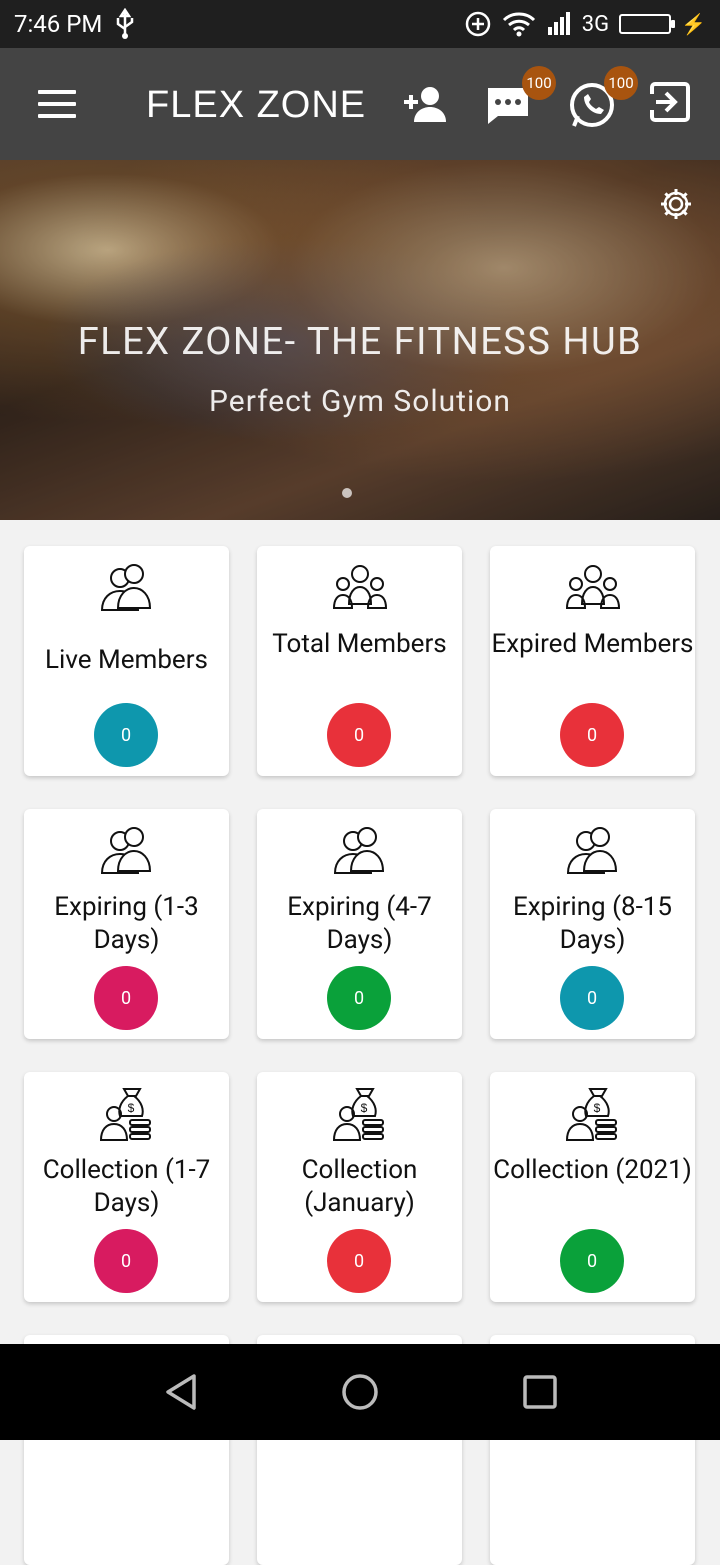 This screenshot has height=1565, width=720. Describe the element at coordinates (595, 24) in the screenshot. I see `network-type: 3G` at that location.